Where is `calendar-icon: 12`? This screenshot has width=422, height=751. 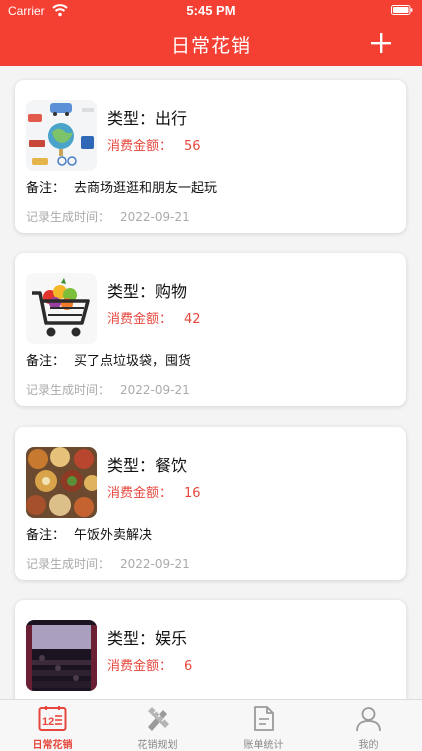 calendar-icon: 12 is located at coordinates (52, 718).